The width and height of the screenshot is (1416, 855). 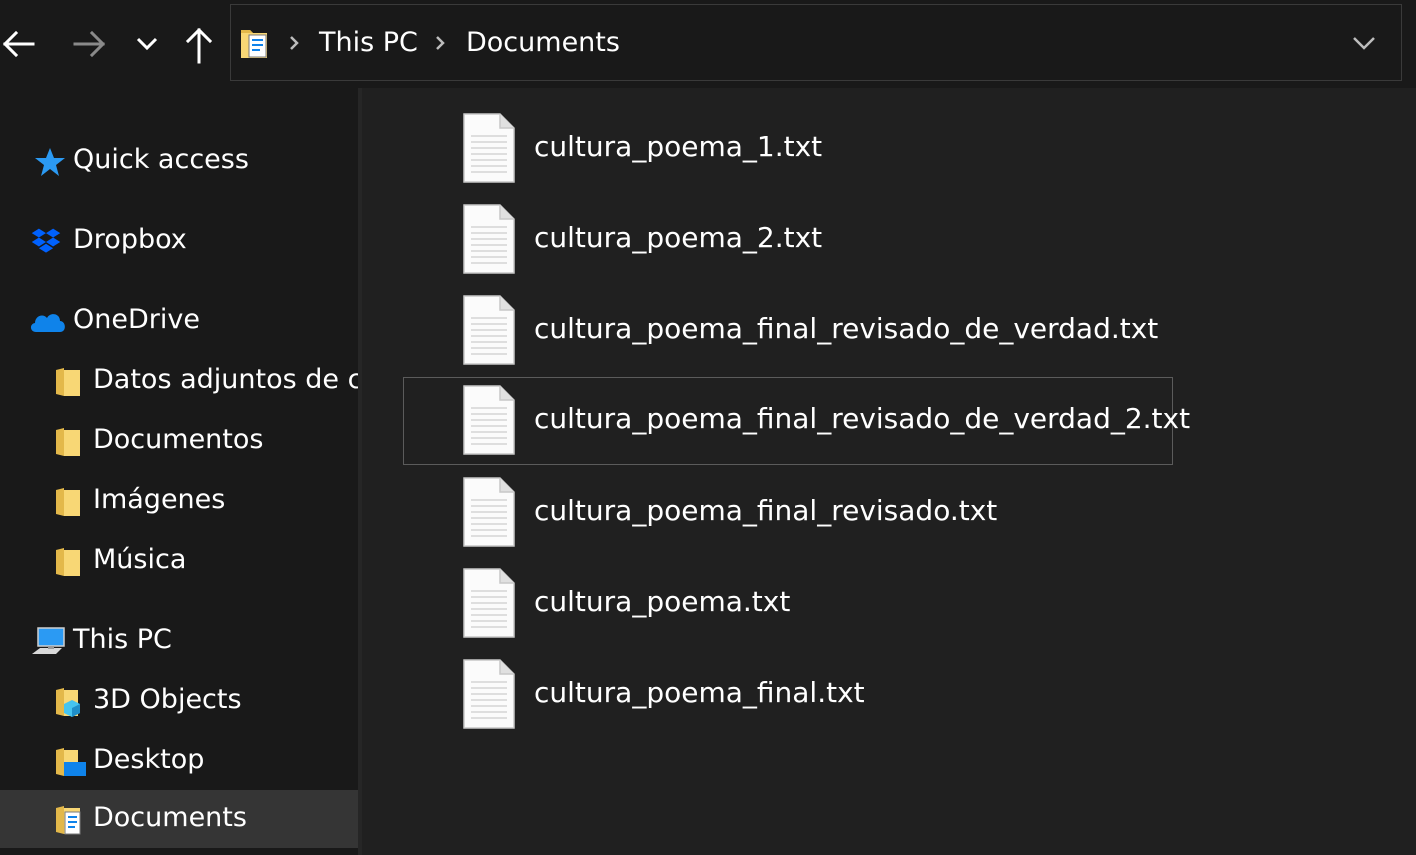 I want to click on computer-icon, so click(x=48, y=640).